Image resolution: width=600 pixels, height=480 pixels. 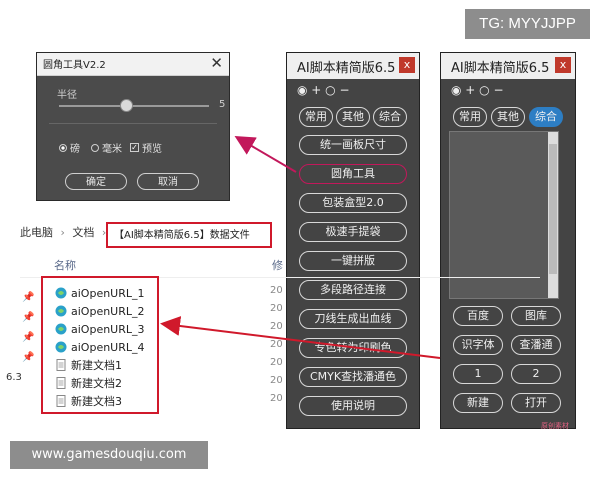 I want to click on footer-site-watermark: www.gamesdouqiu.com, so click(x=109, y=455).